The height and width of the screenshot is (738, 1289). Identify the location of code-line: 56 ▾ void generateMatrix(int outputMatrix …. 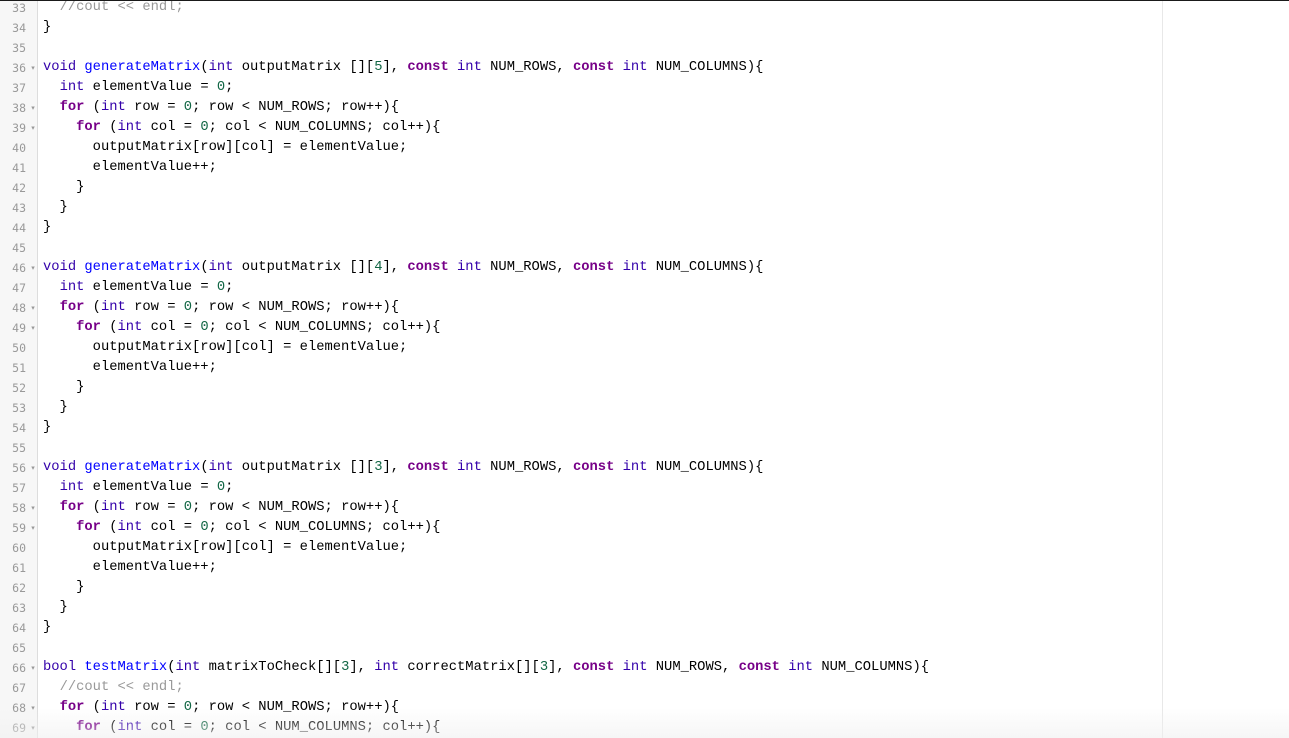
(644, 468).